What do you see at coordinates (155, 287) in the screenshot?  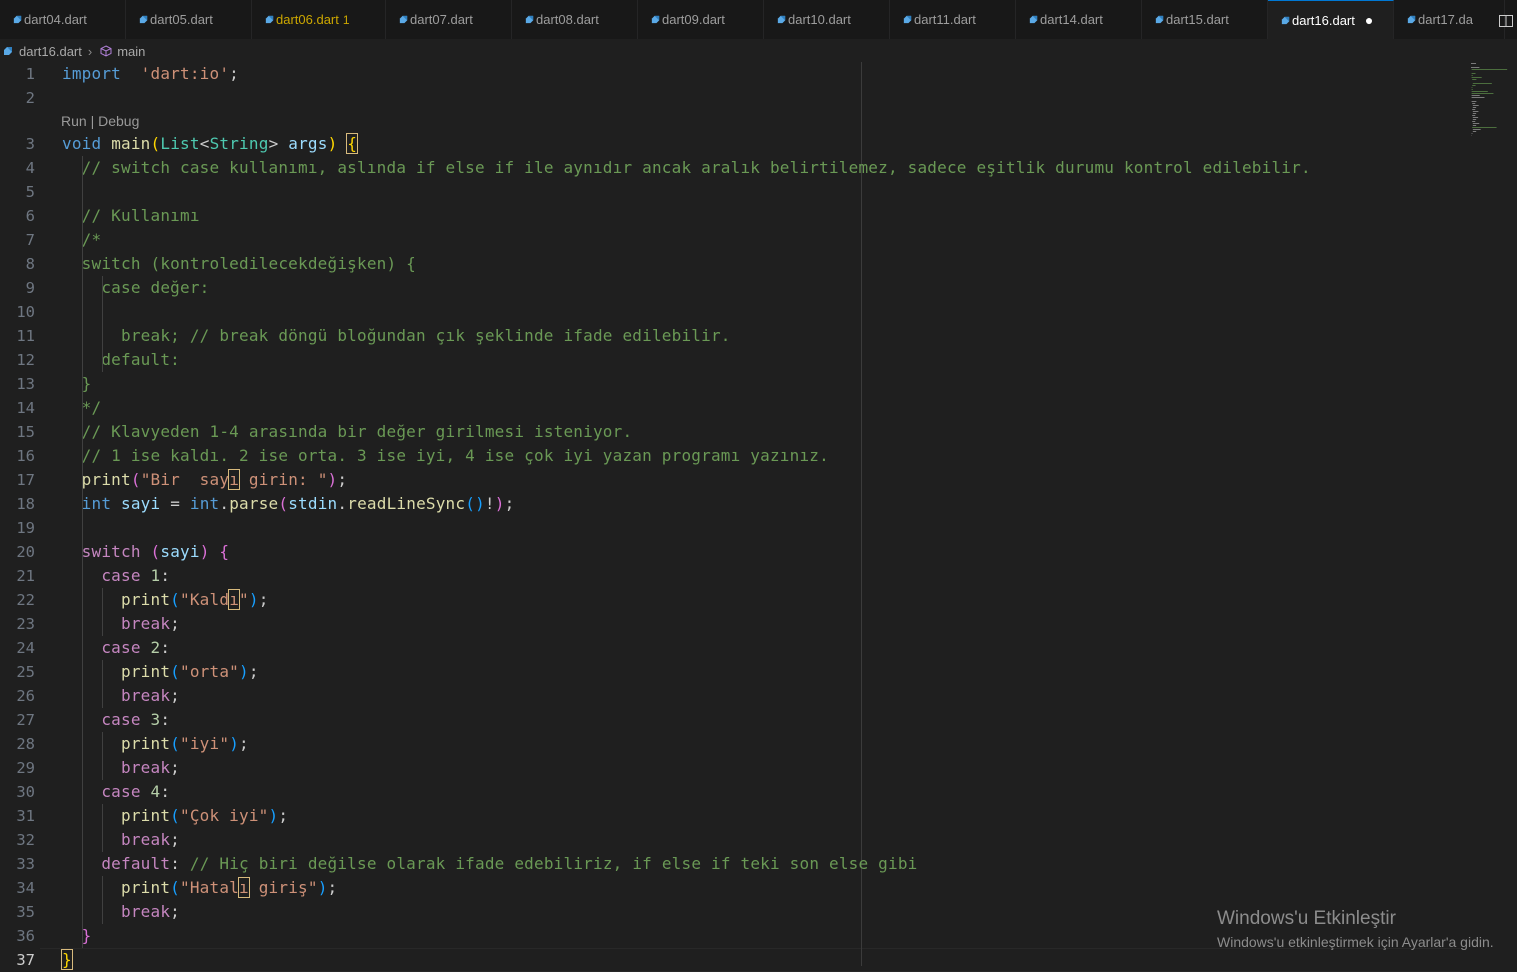 I see `code-token: case değer:` at bounding box center [155, 287].